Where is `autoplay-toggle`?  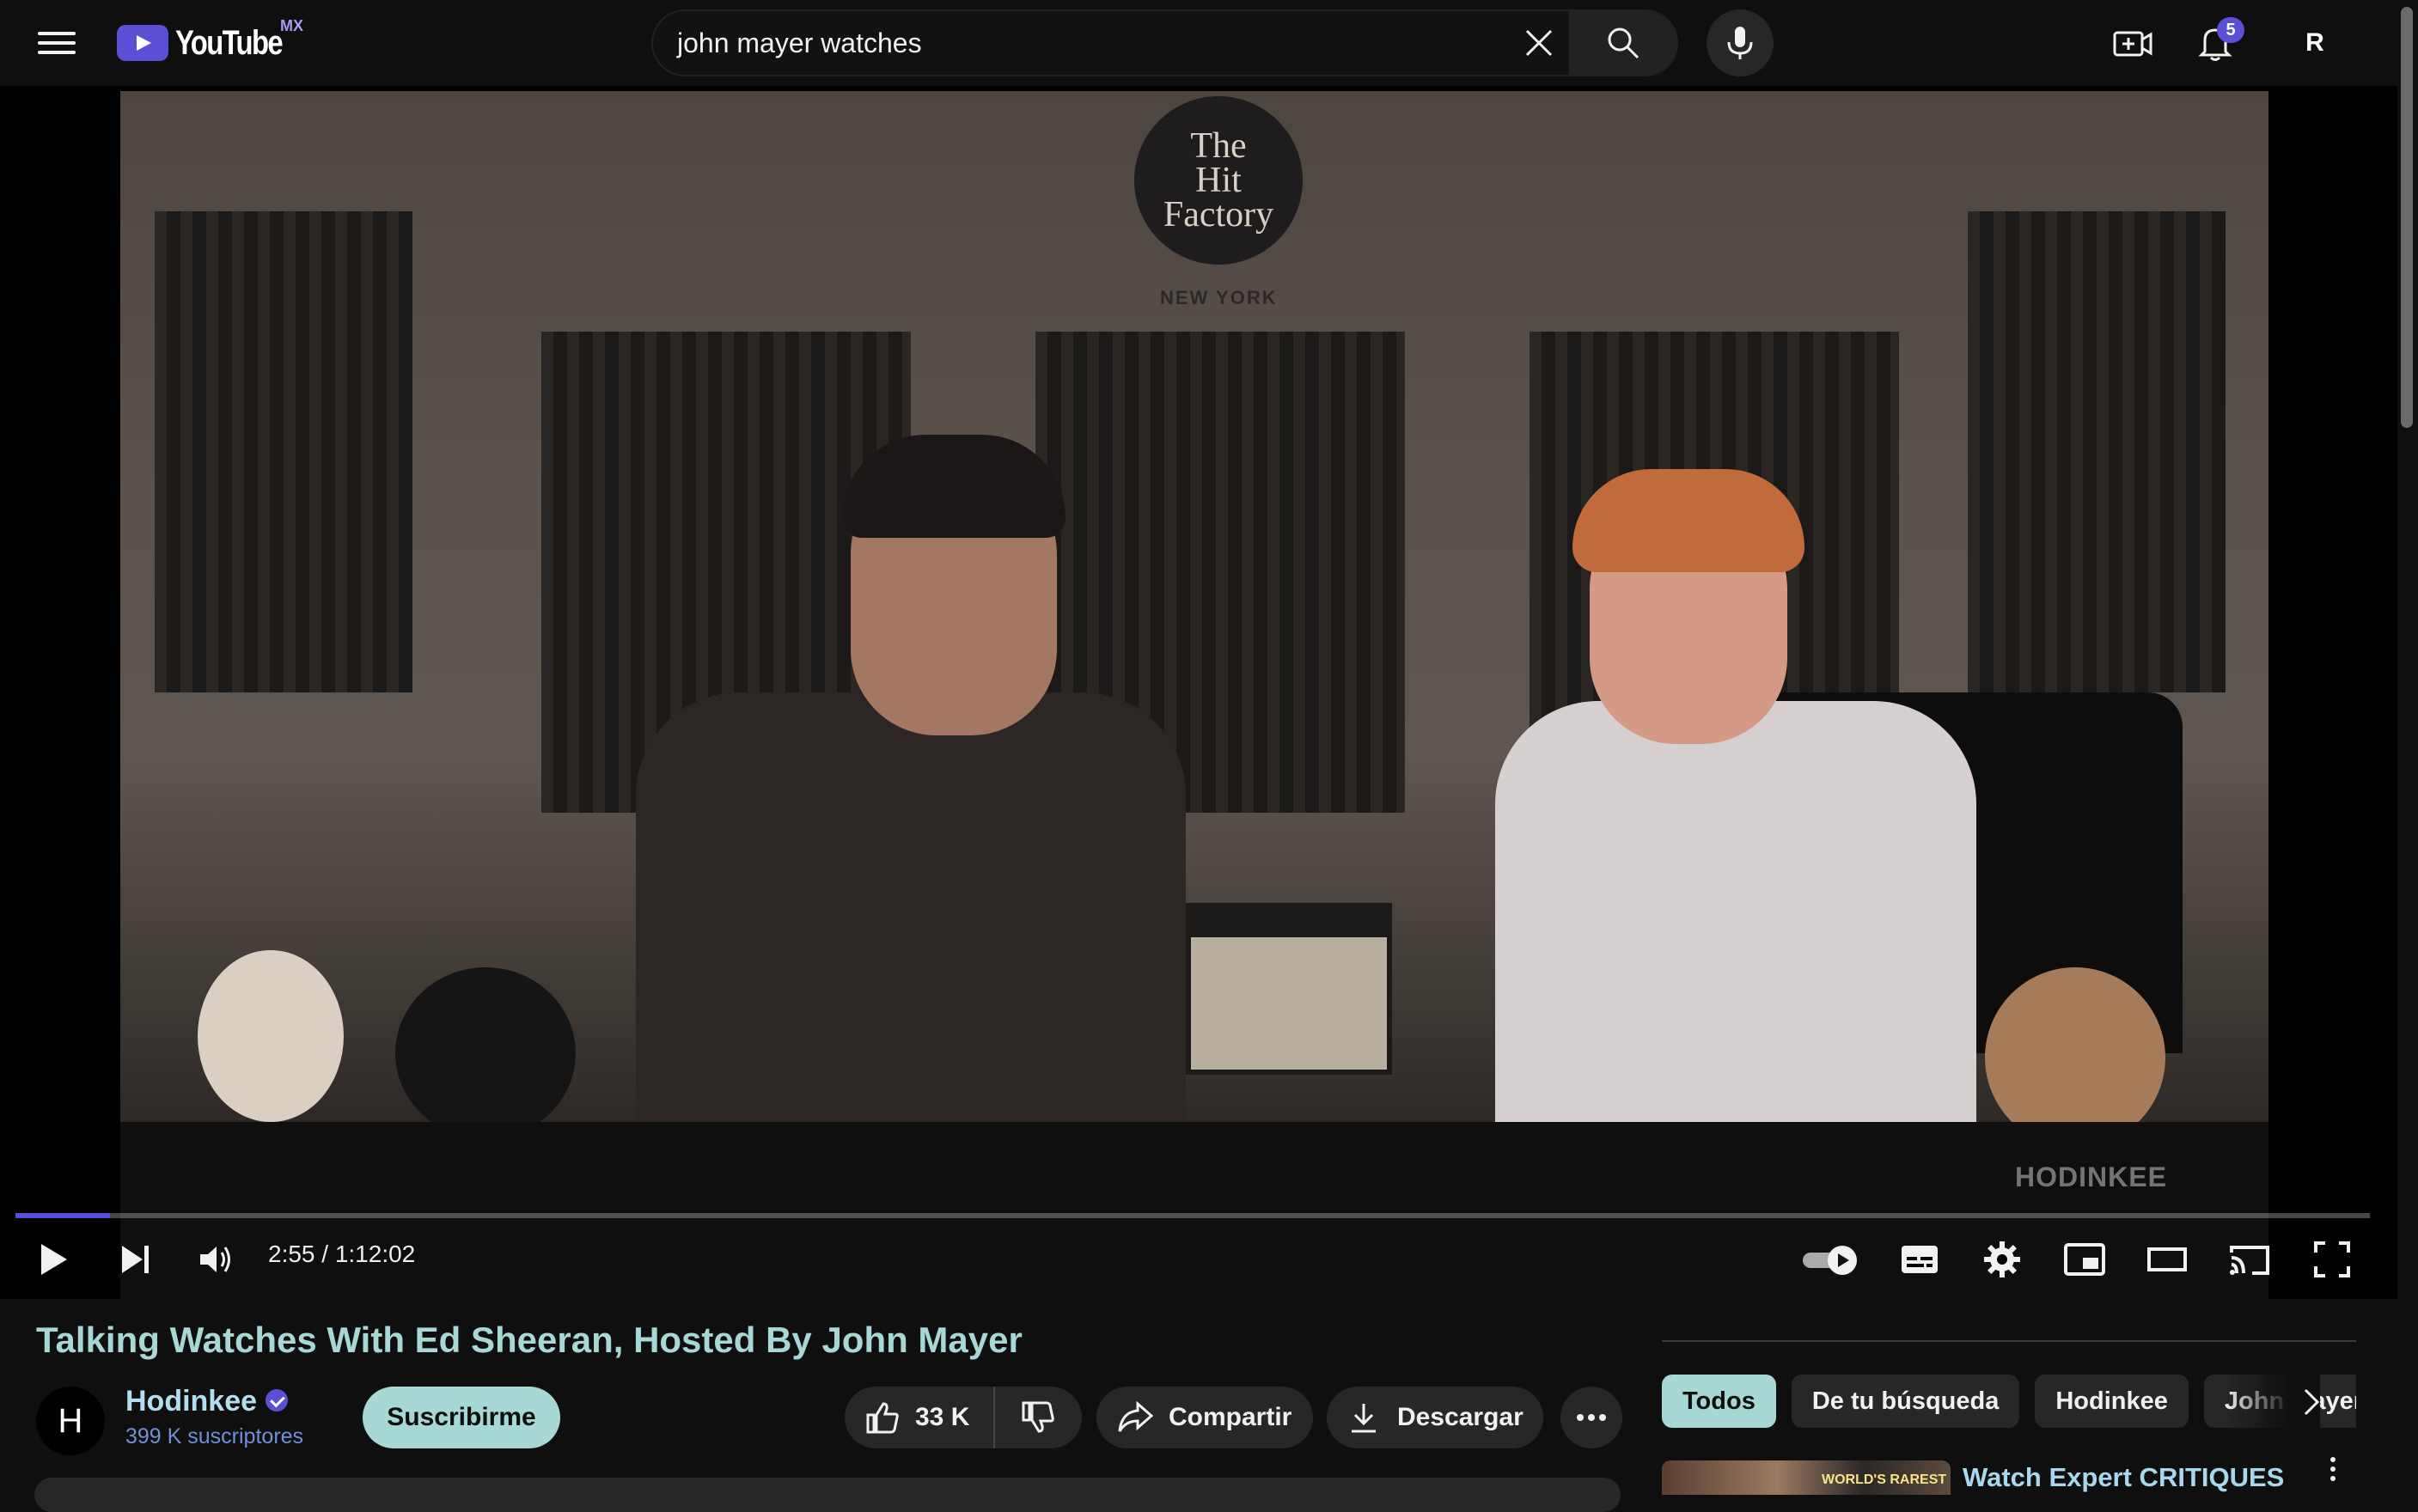 autoplay-toggle is located at coordinates (1831, 1259).